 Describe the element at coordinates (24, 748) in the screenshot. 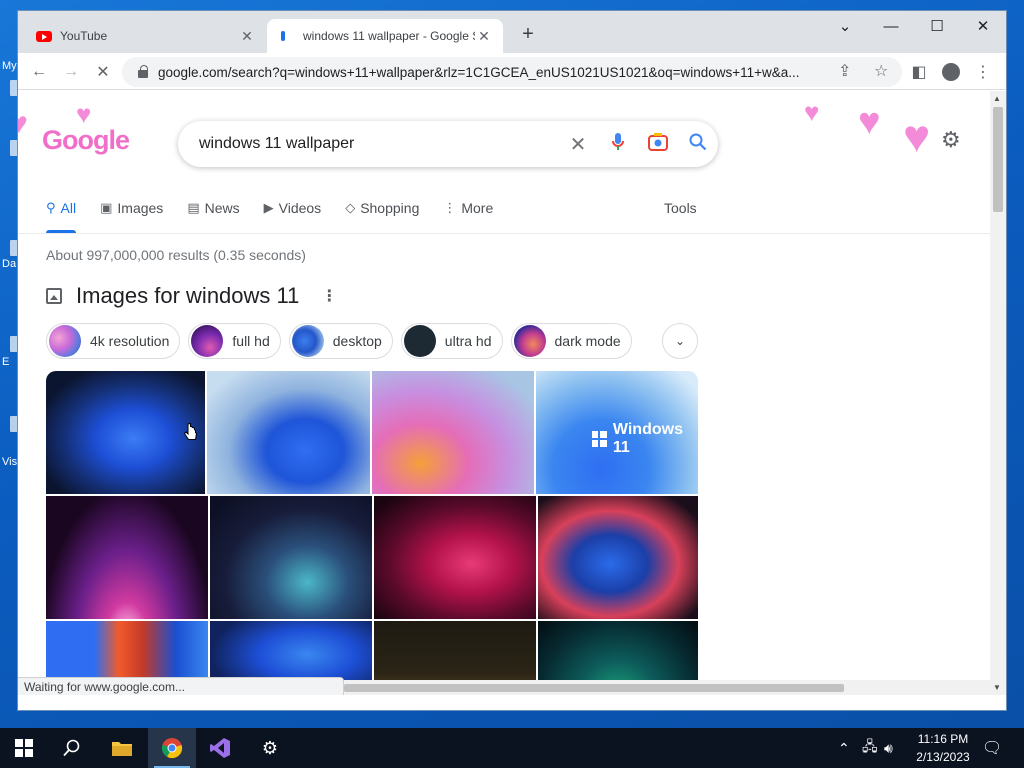

I see `windows-start-icon` at that location.